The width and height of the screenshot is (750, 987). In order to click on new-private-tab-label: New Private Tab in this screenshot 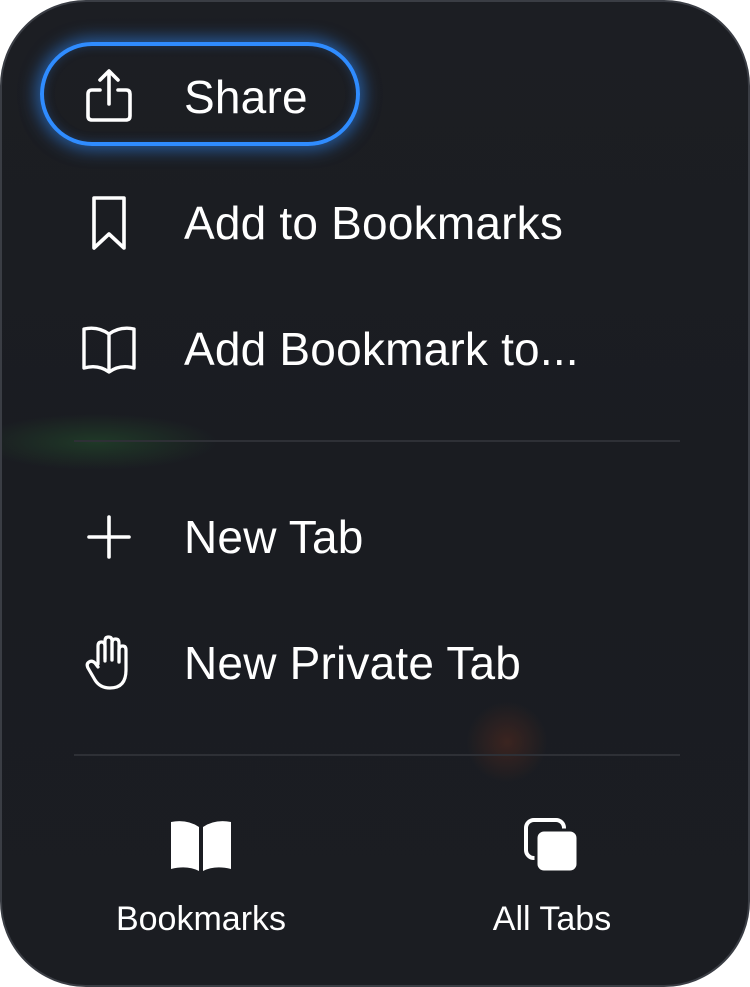, I will do `click(353, 663)`.